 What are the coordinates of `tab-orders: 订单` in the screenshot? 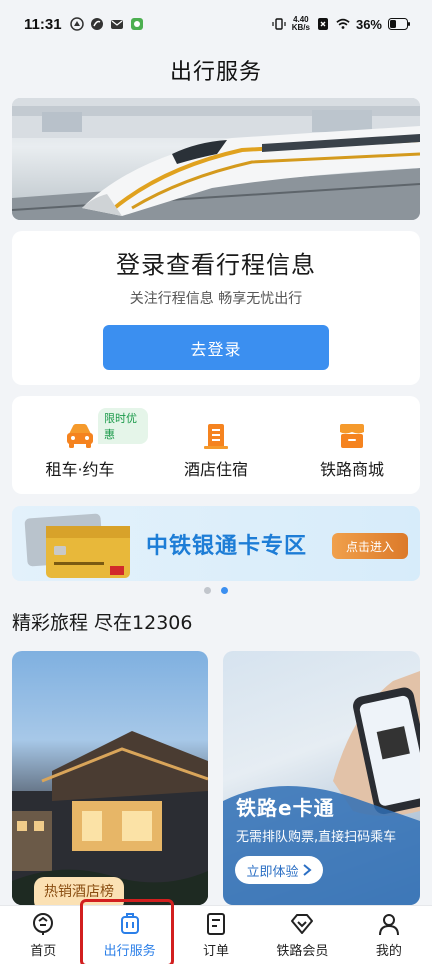 It's located at (216, 935).